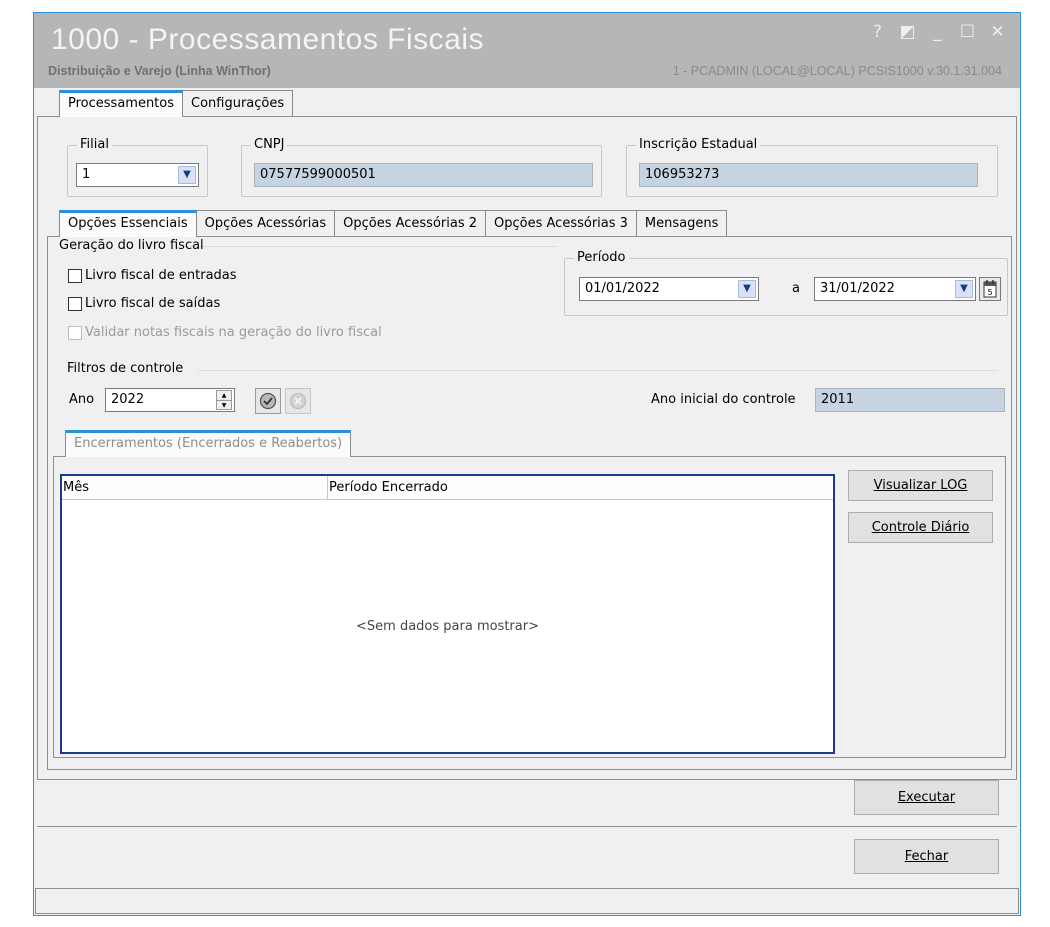  I want to click on restore-icon: ◩, so click(907, 32).